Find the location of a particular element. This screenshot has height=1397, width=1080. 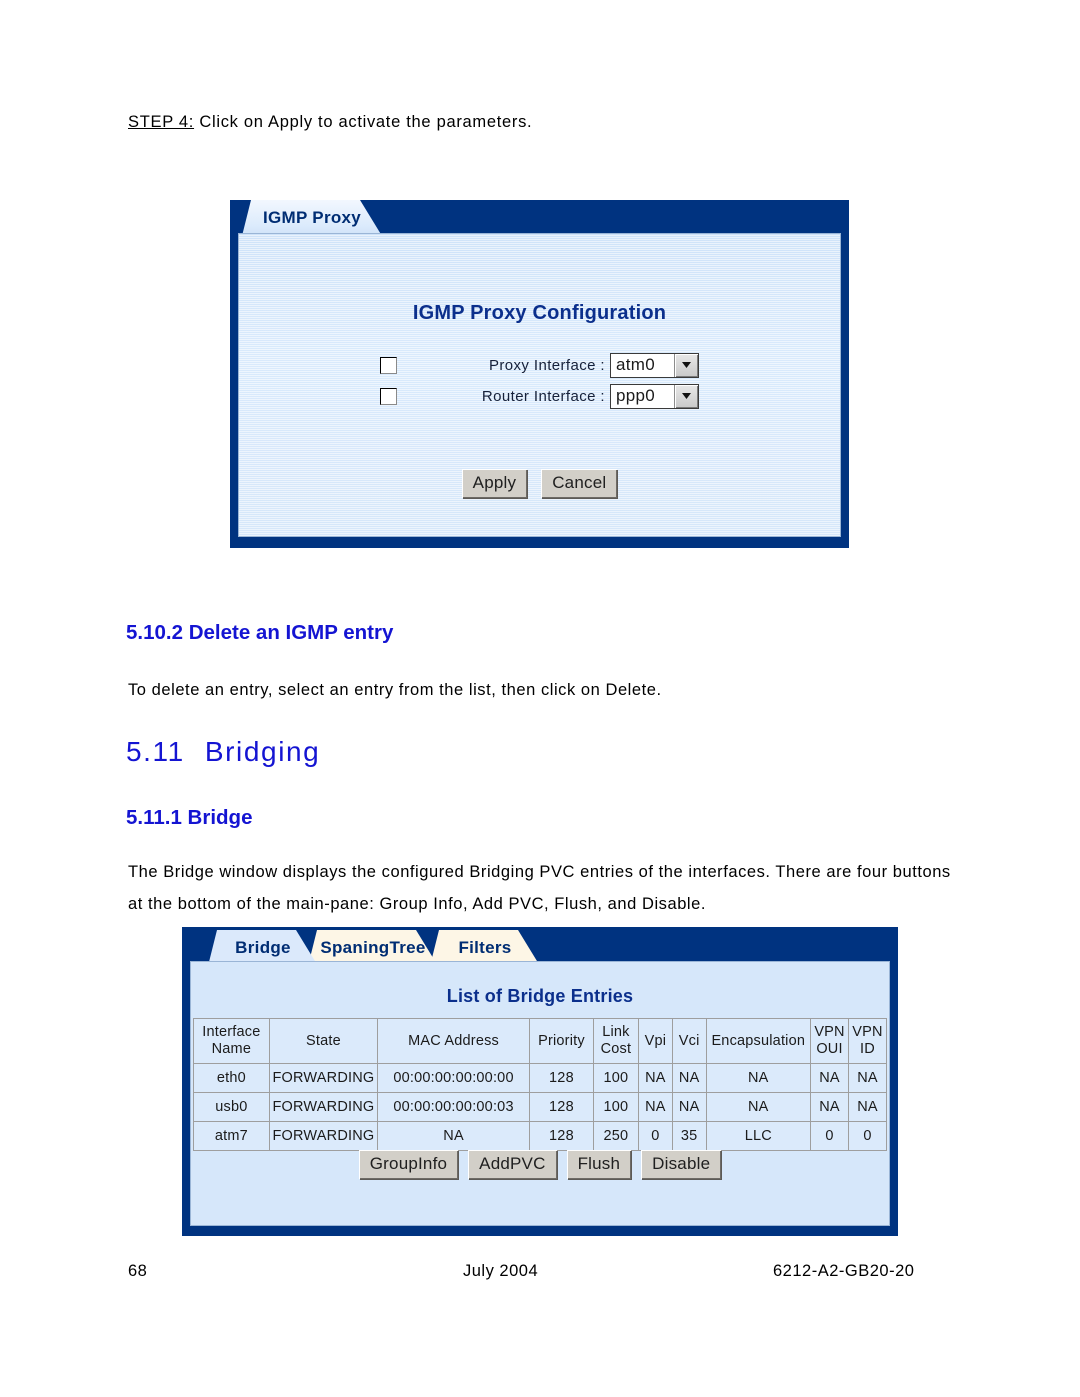

footer-page-number: 68 is located at coordinates (138, 1271).